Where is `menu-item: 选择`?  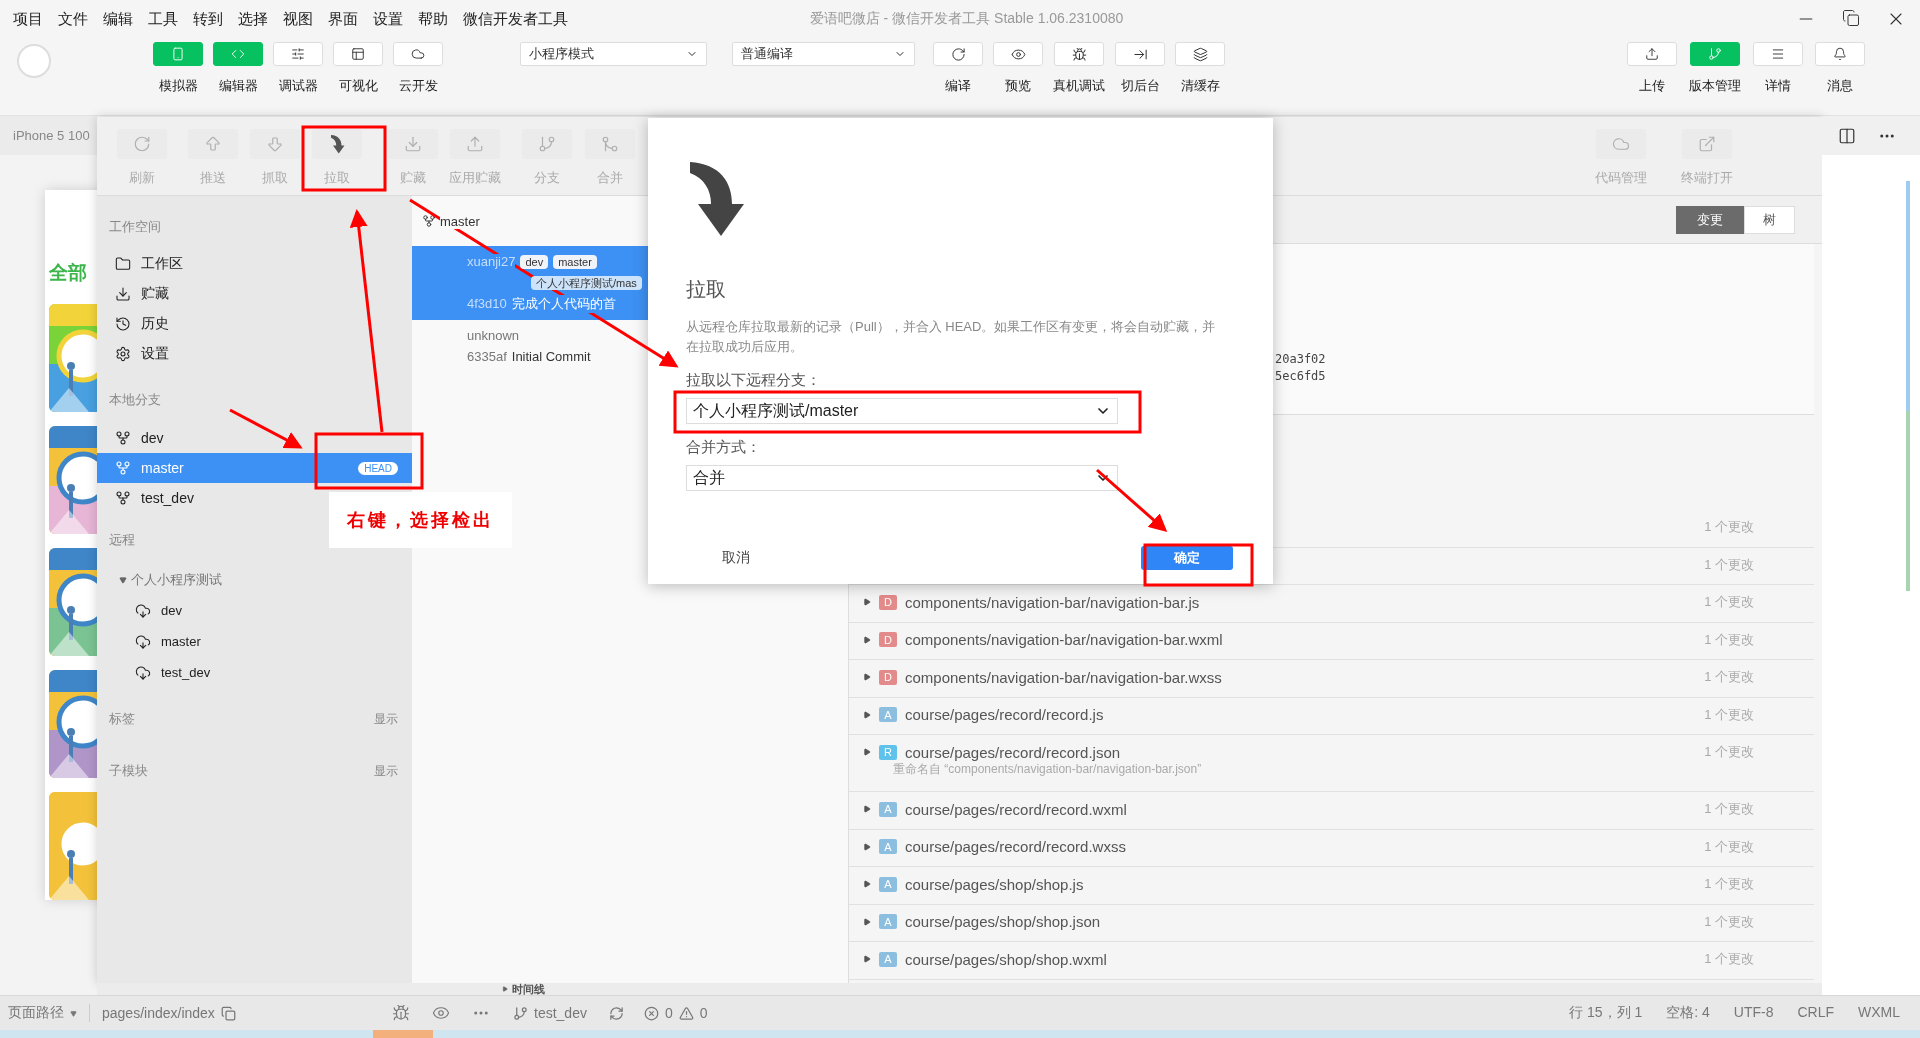
menu-item: 选择 is located at coordinates (253, 19).